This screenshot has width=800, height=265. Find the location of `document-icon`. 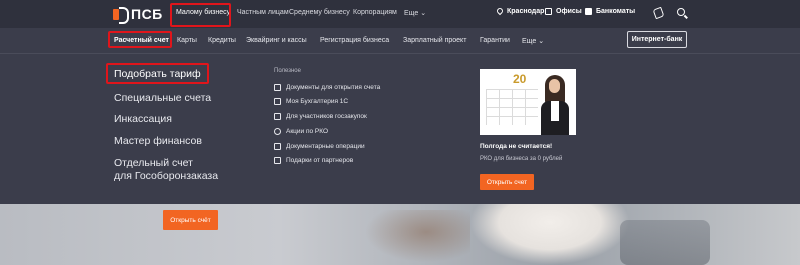

document-icon is located at coordinates (277, 87).